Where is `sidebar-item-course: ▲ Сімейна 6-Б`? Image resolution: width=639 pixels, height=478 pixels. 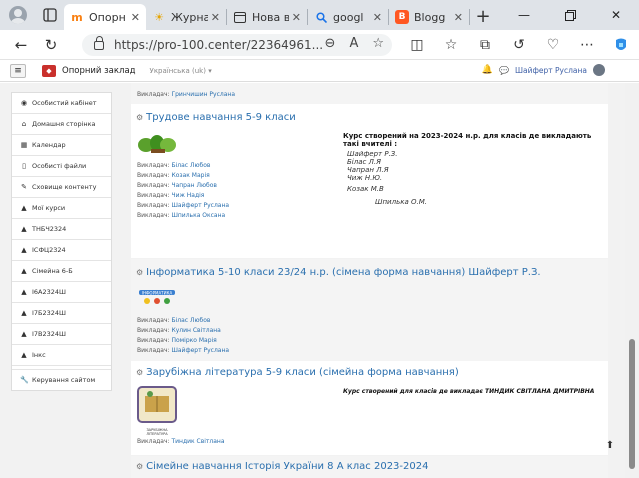 sidebar-item-course: ▲ Сімейна 6-Б is located at coordinates (61, 271).